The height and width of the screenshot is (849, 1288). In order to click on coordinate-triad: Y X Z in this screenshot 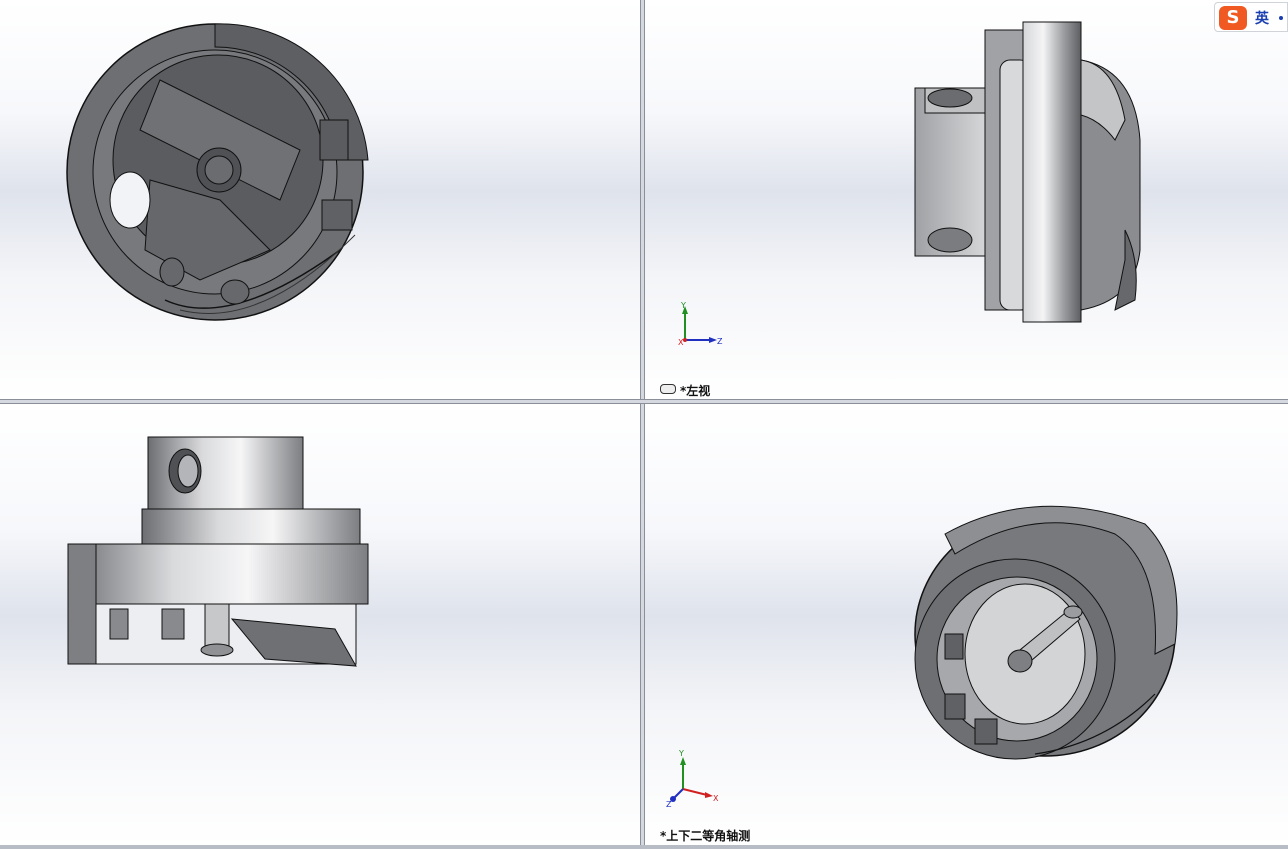, I will do `click(700, 324)`.